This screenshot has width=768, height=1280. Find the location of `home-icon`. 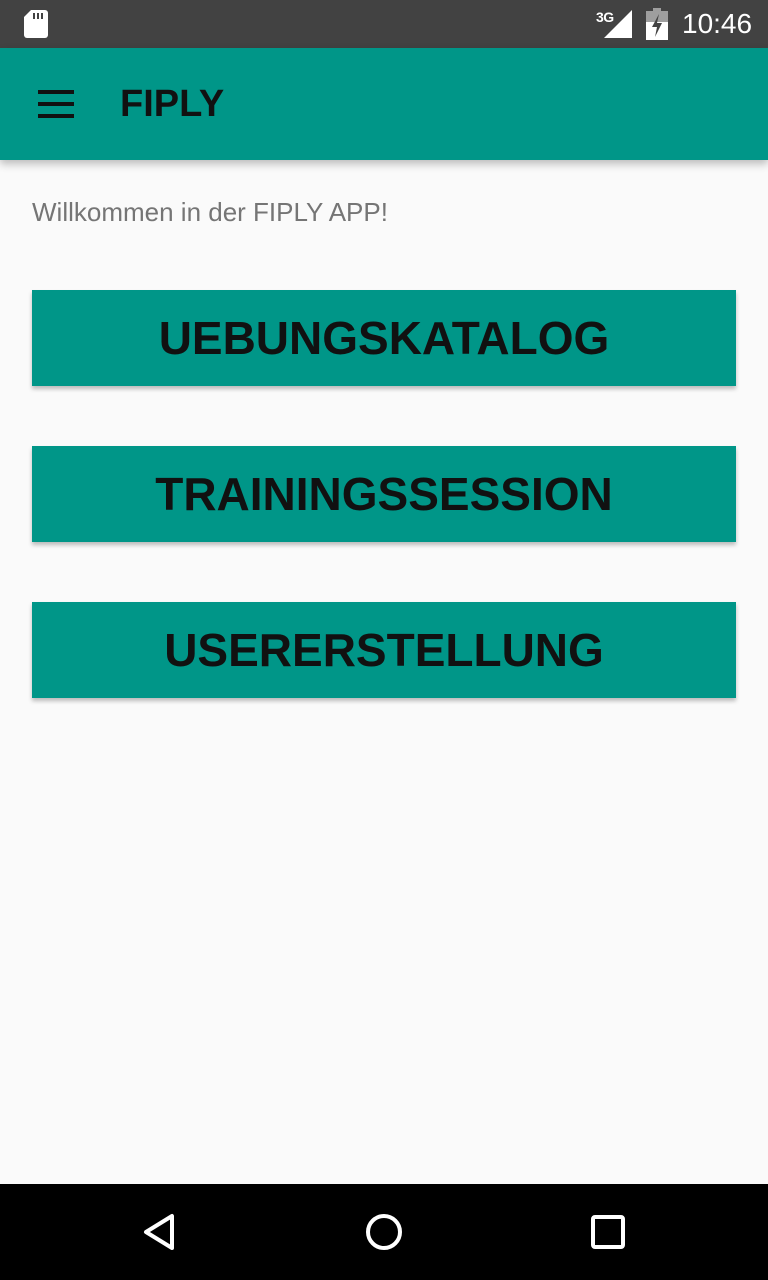

home-icon is located at coordinates (384, 1232).